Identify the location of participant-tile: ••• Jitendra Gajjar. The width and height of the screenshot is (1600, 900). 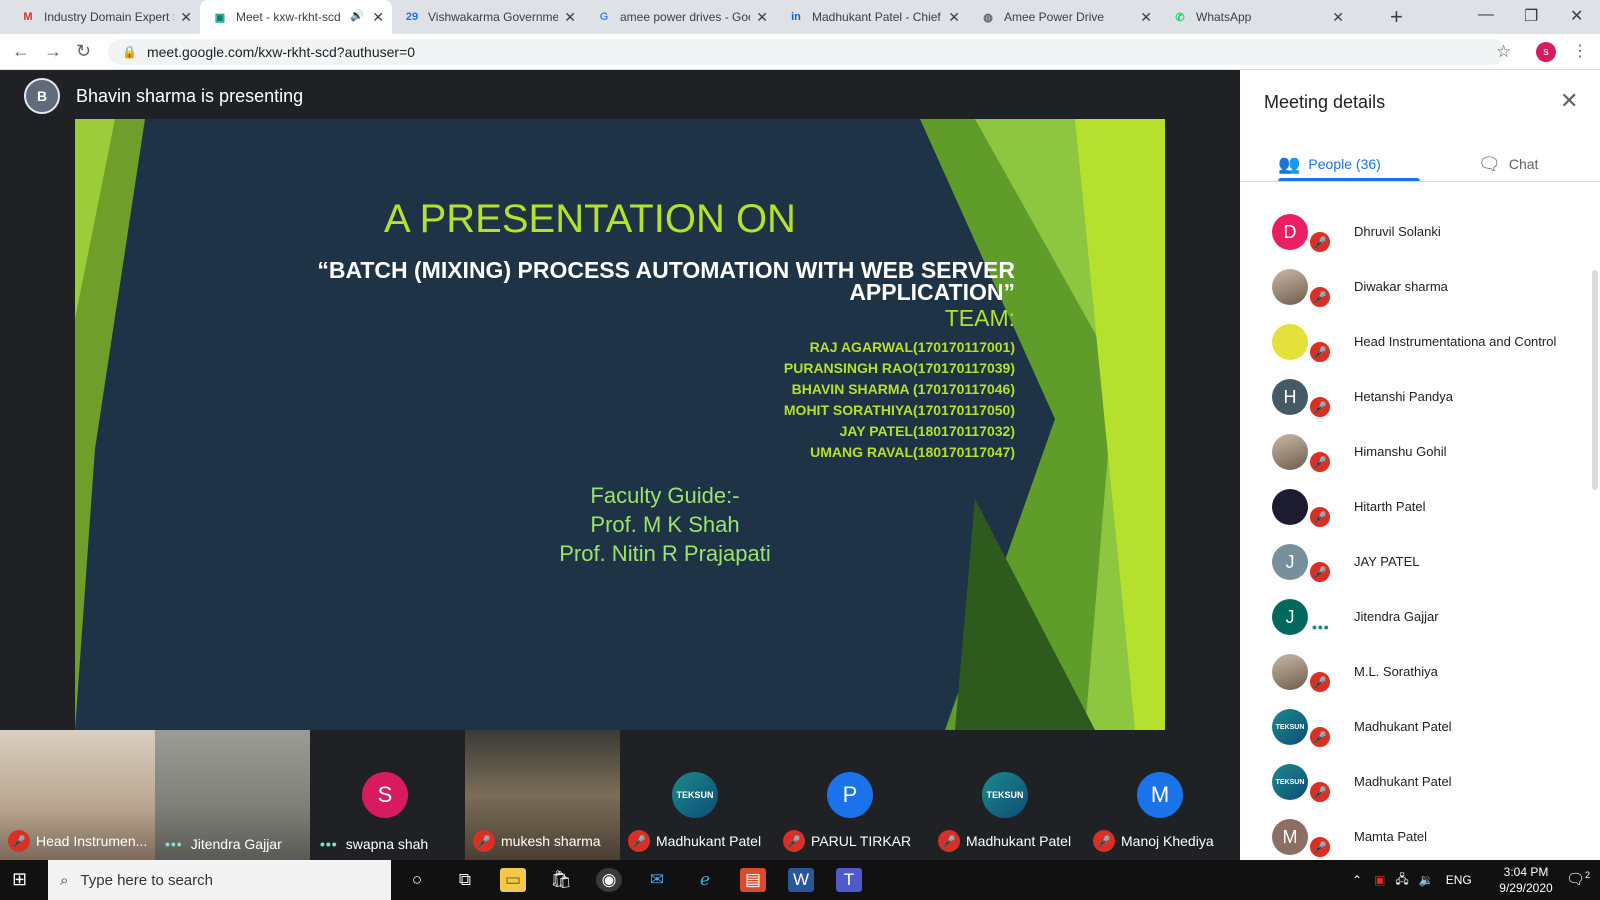
(232, 795).